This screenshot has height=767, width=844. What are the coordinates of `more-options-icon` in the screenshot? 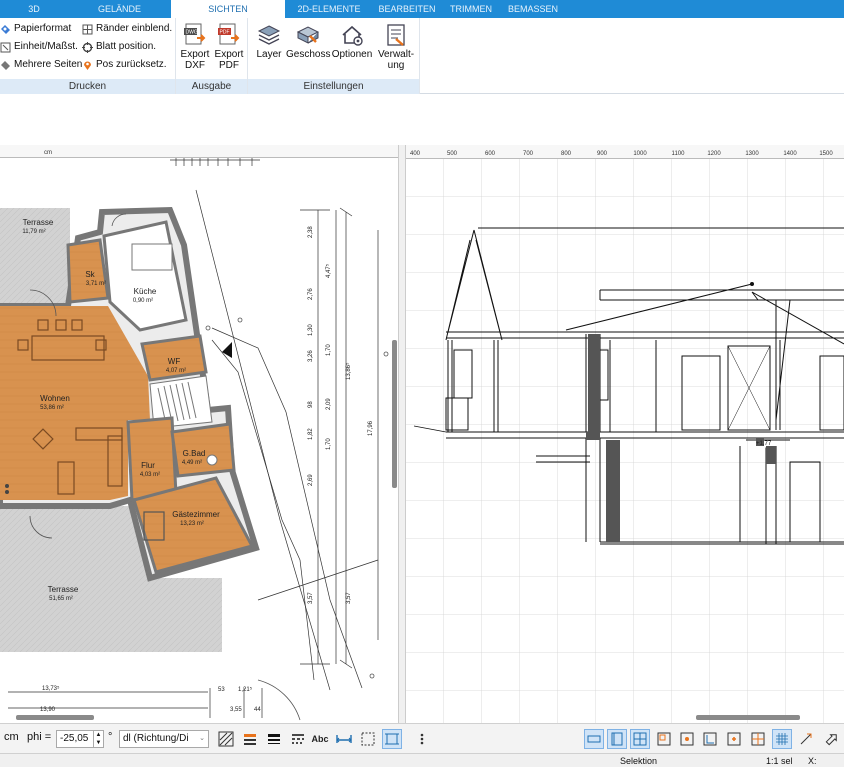 It's located at (422, 739).